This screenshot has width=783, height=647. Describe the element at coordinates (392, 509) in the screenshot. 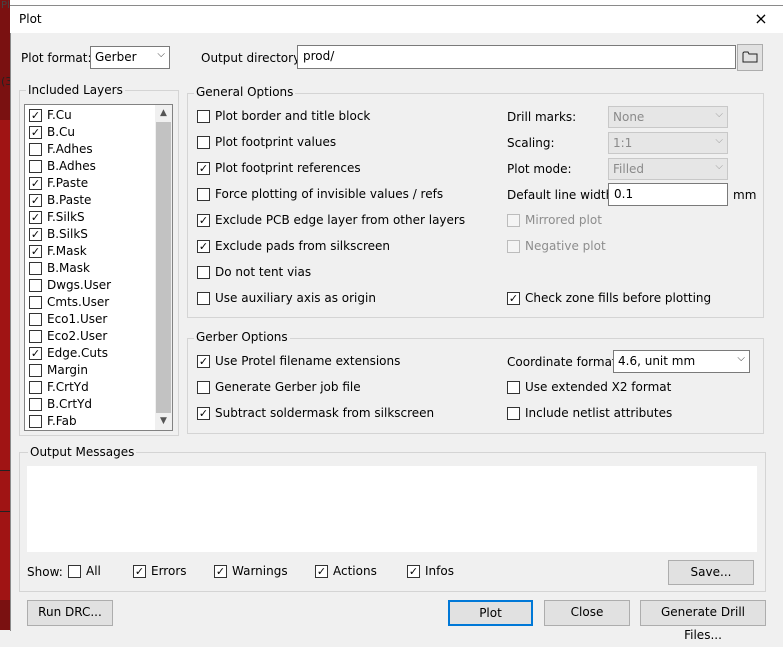

I see `output-messages-box` at that location.